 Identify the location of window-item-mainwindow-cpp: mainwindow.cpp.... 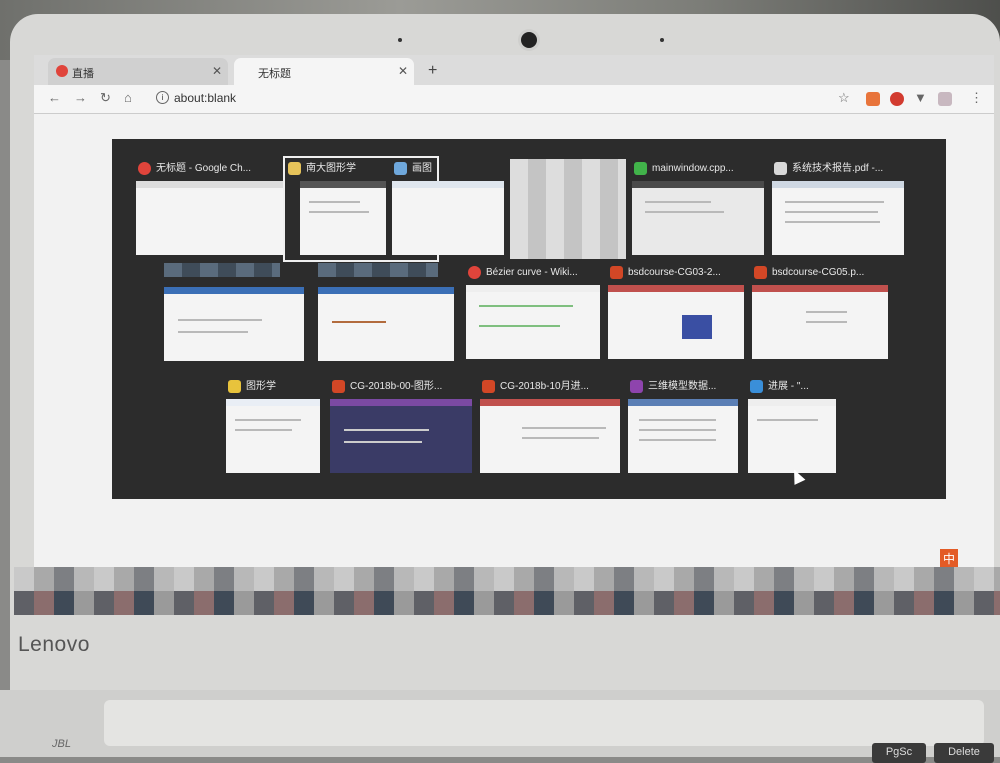
(707, 214).